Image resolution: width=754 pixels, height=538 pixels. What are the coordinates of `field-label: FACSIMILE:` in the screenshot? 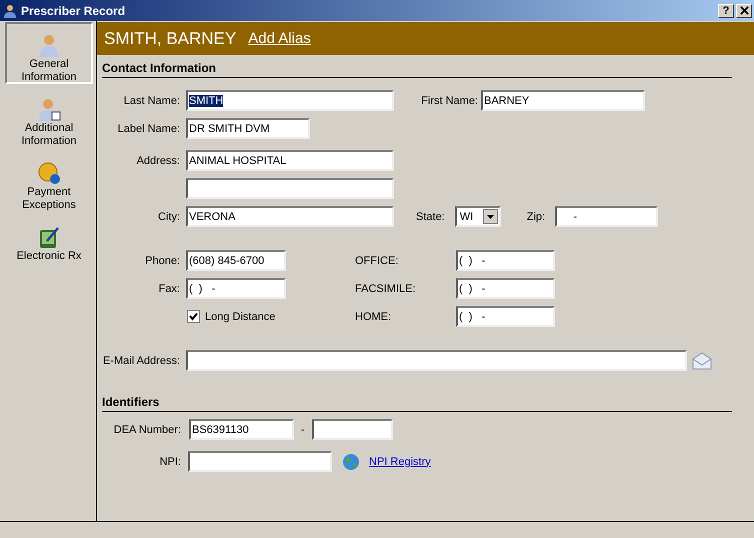 It's located at (386, 288).